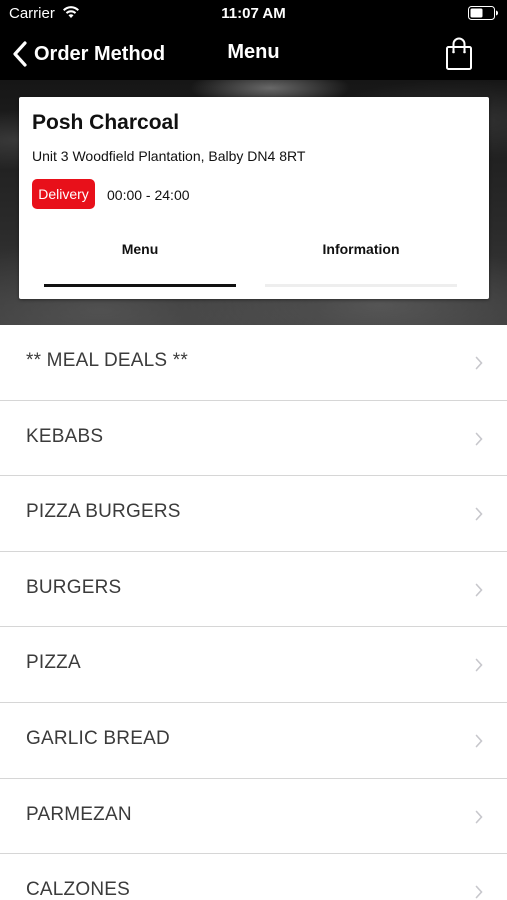 The image size is (507, 900). I want to click on list-item-label: PIZZA BURGERS, so click(103, 512).